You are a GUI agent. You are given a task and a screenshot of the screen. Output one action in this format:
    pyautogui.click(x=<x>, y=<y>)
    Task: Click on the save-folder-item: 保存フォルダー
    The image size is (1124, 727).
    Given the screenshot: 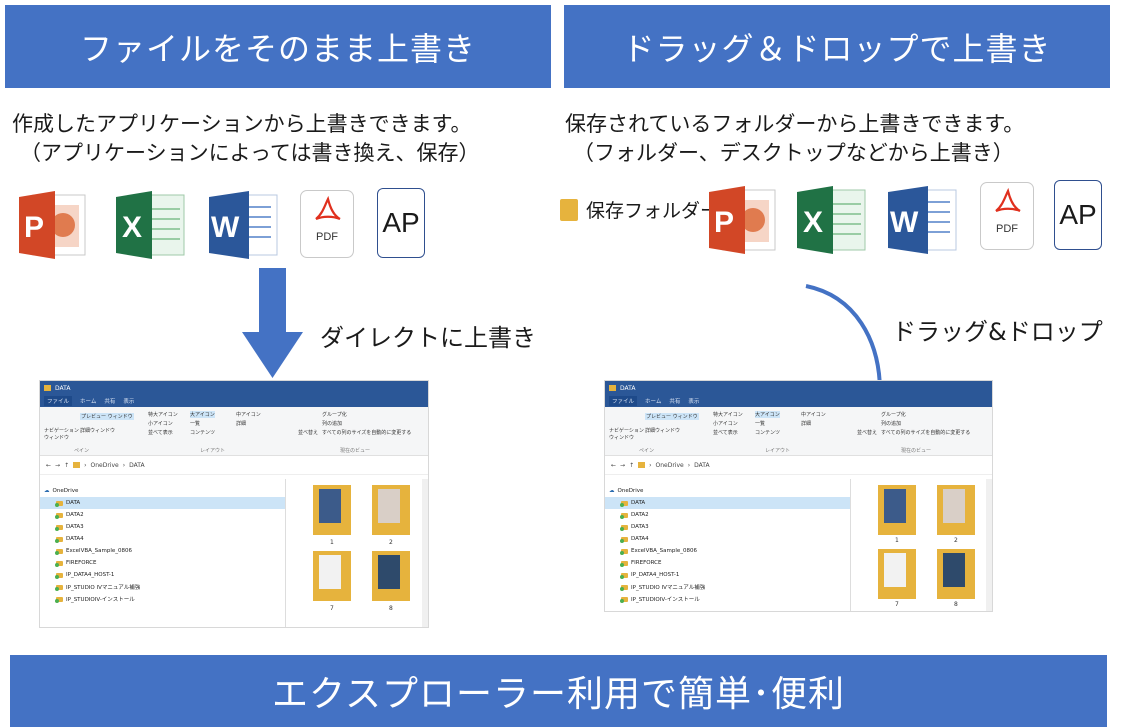 What is the action you would take?
    pyautogui.click(x=639, y=209)
    